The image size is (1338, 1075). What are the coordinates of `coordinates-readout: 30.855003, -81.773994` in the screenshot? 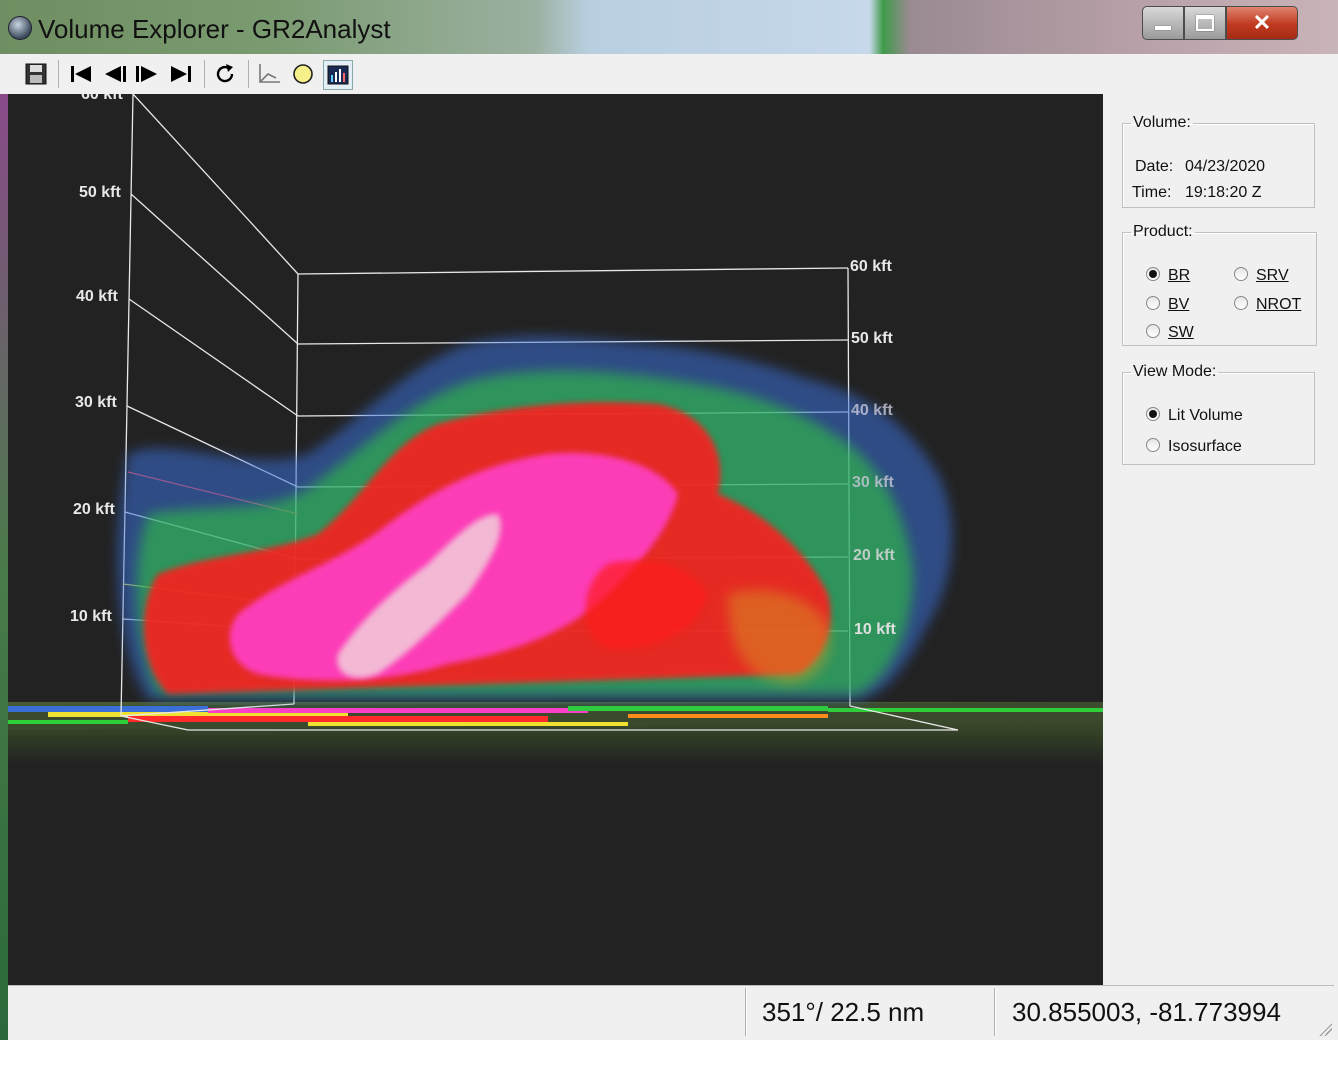 It's located at (1164, 1012).